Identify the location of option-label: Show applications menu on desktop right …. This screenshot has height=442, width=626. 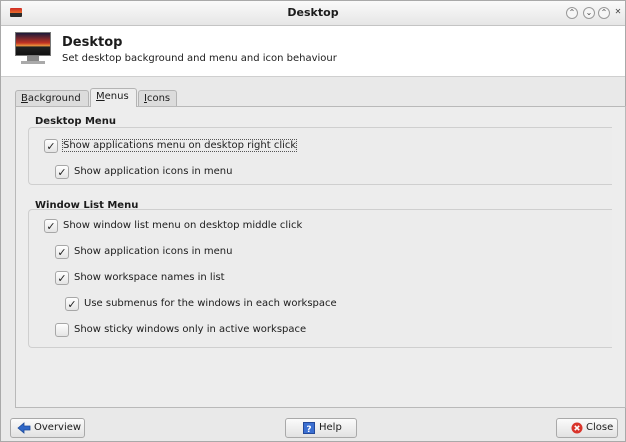
(179, 145).